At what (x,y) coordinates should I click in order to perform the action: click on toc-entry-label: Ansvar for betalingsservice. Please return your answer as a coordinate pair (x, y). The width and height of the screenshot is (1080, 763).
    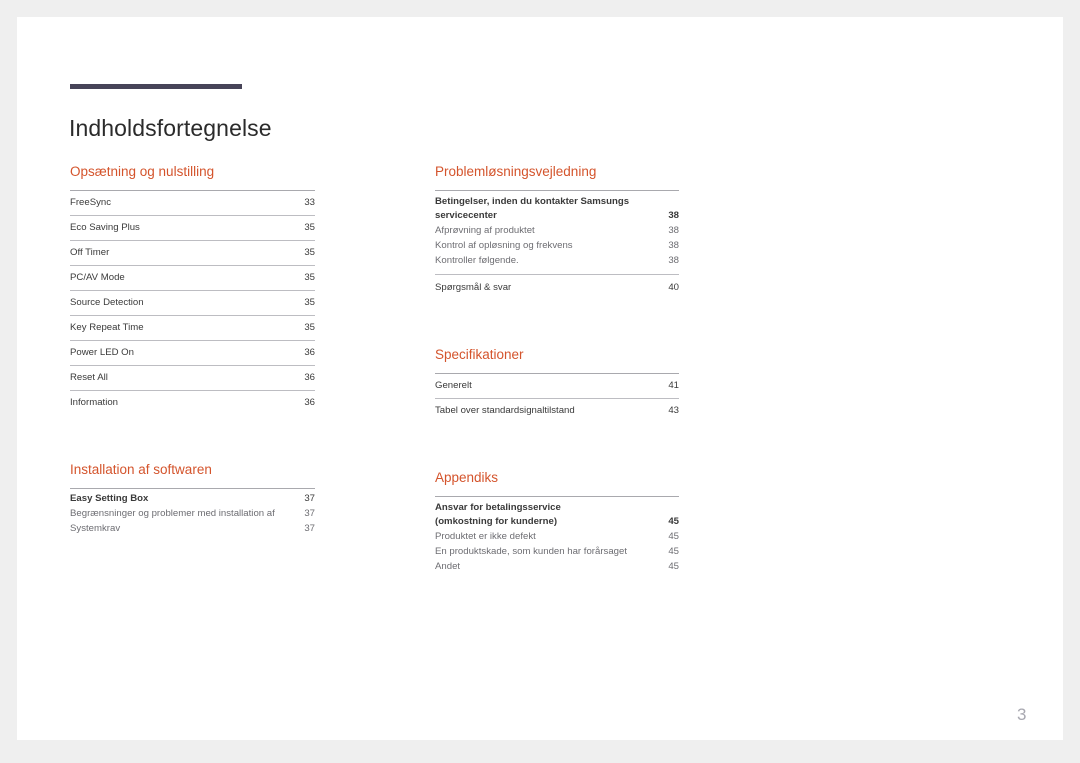
    Looking at the image, I should click on (498, 507).